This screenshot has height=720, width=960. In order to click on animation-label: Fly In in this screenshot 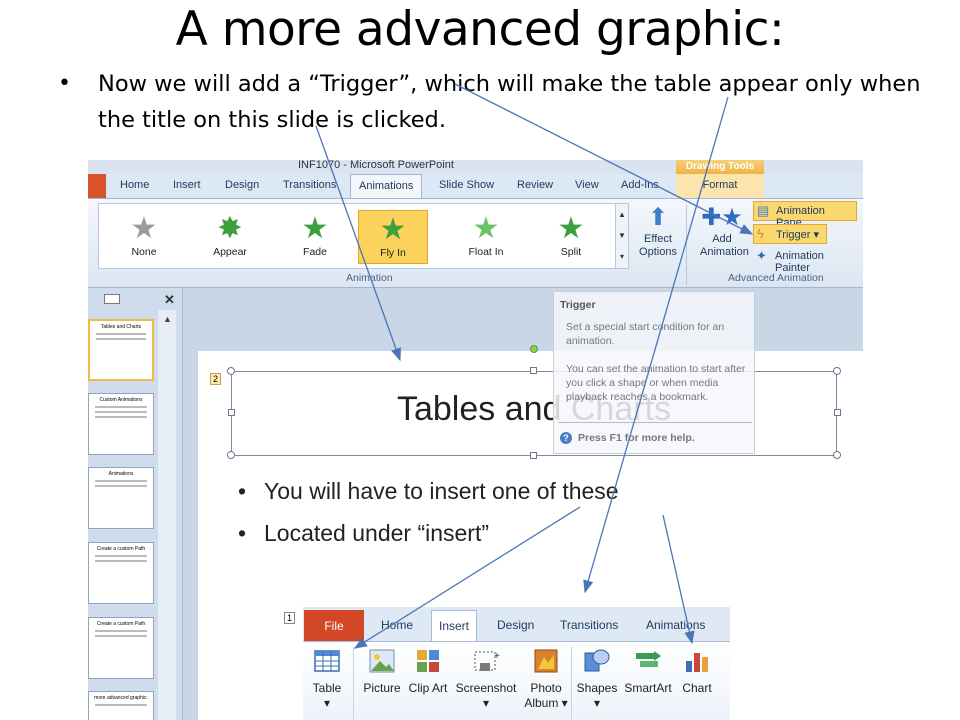, I will do `click(393, 253)`.